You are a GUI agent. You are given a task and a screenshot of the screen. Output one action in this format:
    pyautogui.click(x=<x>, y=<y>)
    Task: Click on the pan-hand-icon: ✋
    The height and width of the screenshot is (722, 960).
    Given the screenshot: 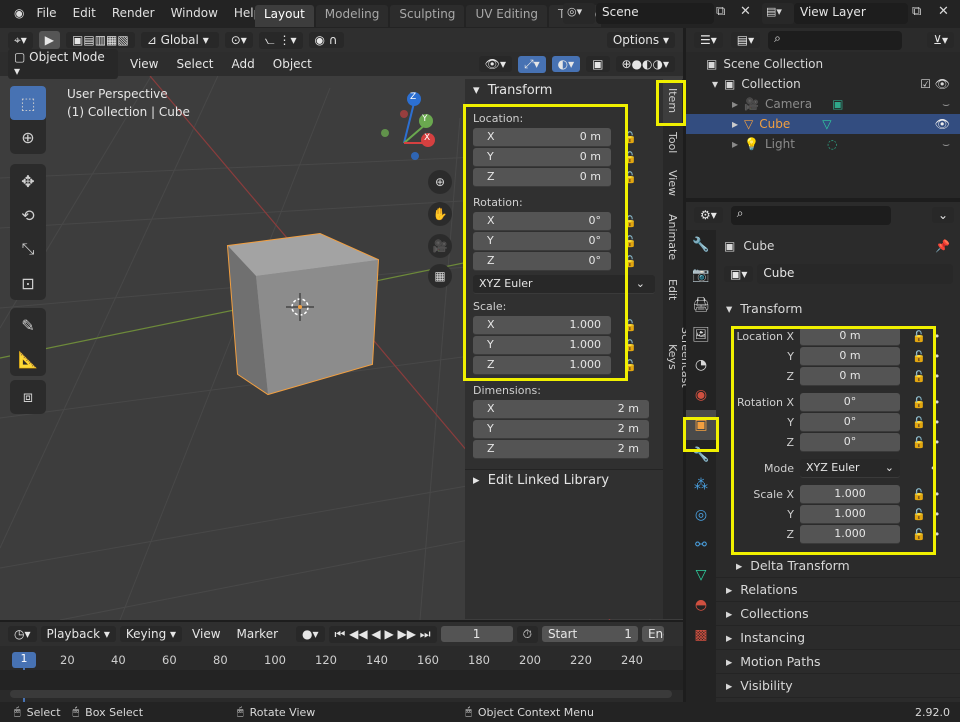 What is the action you would take?
    pyautogui.click(x=440, y=214)
    